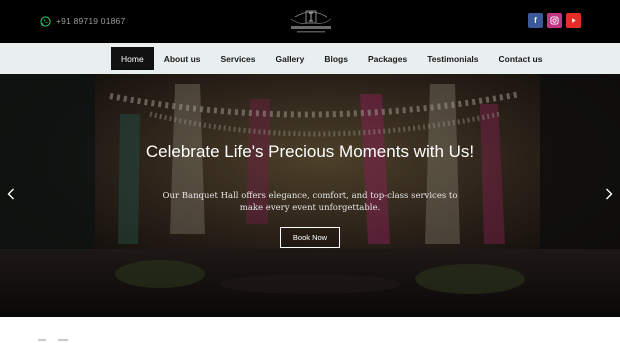 The image size is (620, 343). I want to click on instagram-icon, so click(554, 20).